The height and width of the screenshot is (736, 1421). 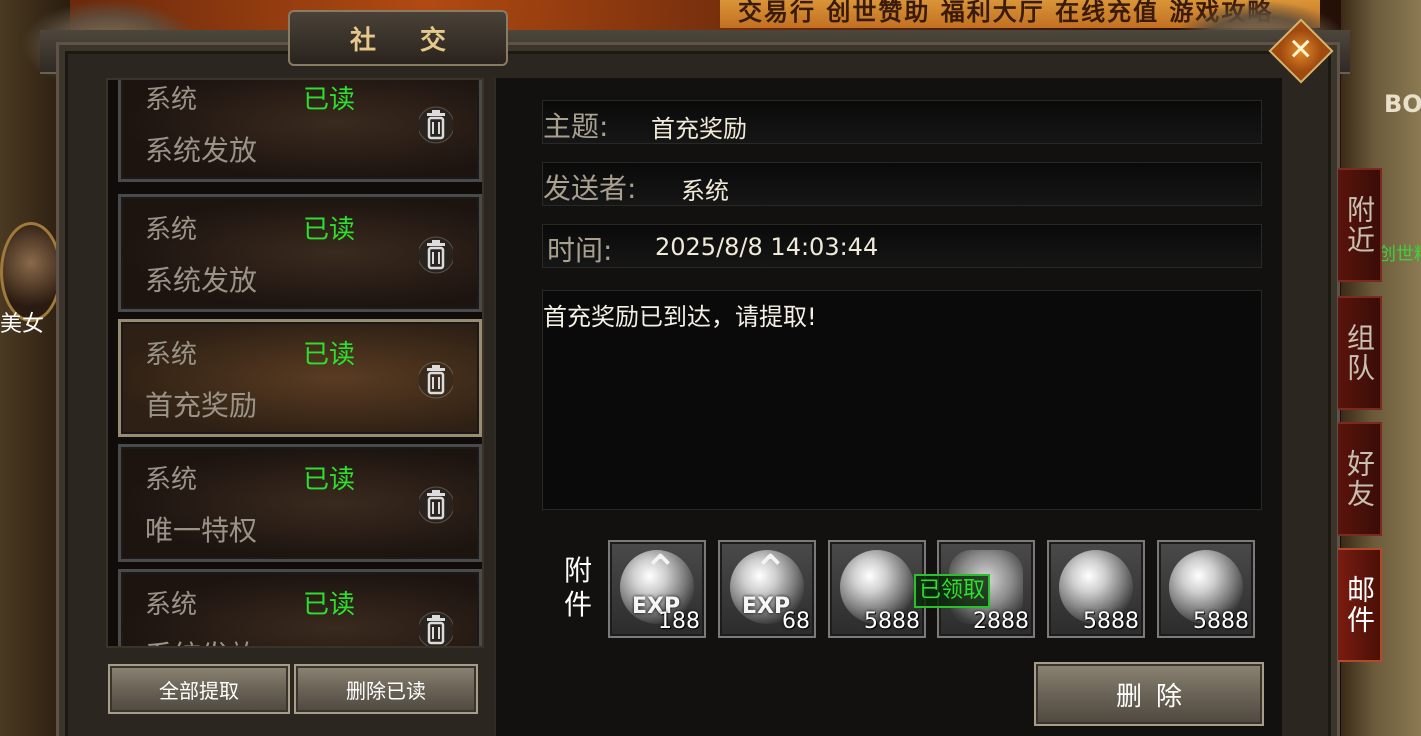 I want to click on side-green-text: 创世精, so click(x=1399, y=254).